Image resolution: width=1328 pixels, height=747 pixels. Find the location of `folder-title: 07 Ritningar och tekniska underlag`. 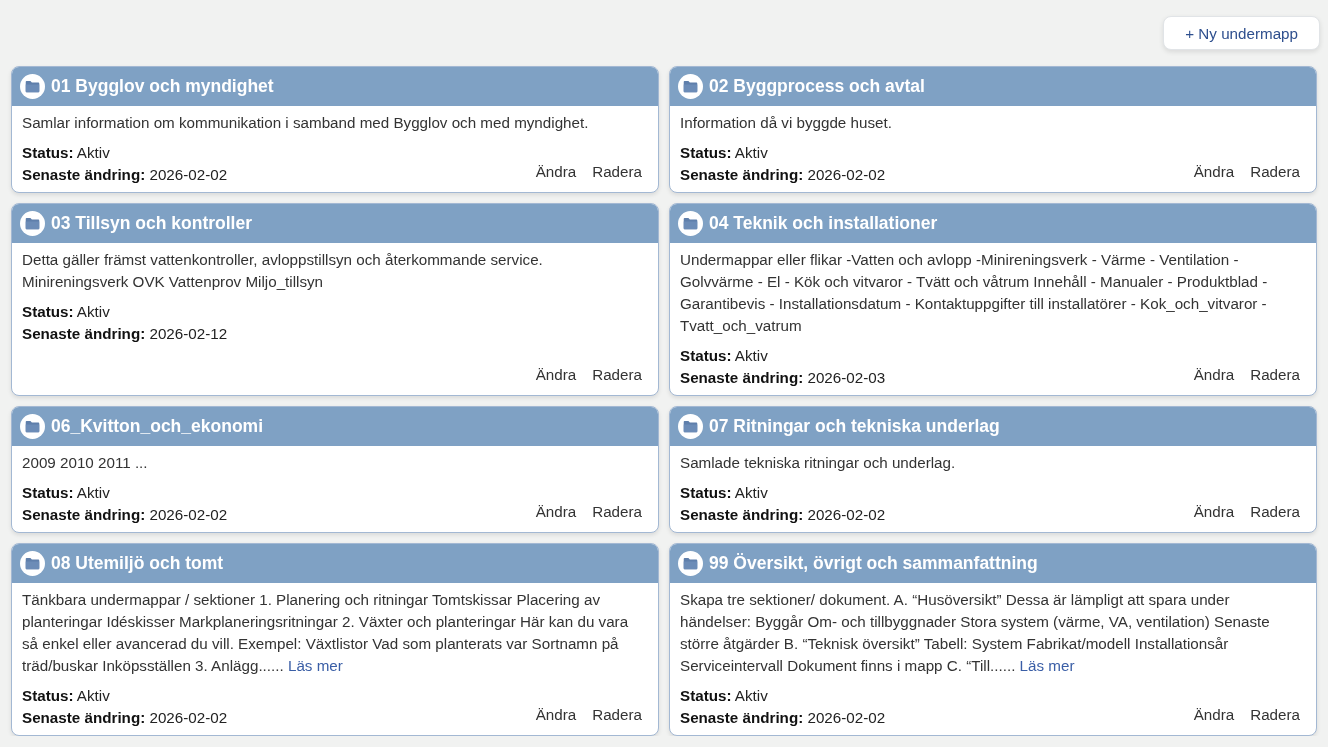

folder-title: 07 Ritningar och tekniska underlag is located at coordinates (854, 426).